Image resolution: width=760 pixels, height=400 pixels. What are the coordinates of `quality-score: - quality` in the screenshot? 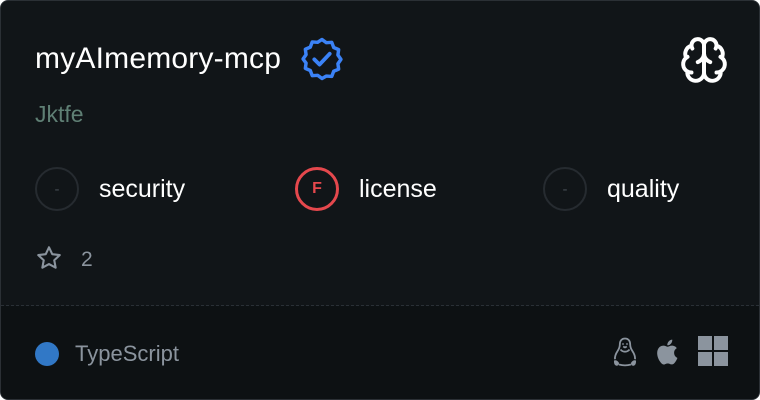 It's located at (611, 189).